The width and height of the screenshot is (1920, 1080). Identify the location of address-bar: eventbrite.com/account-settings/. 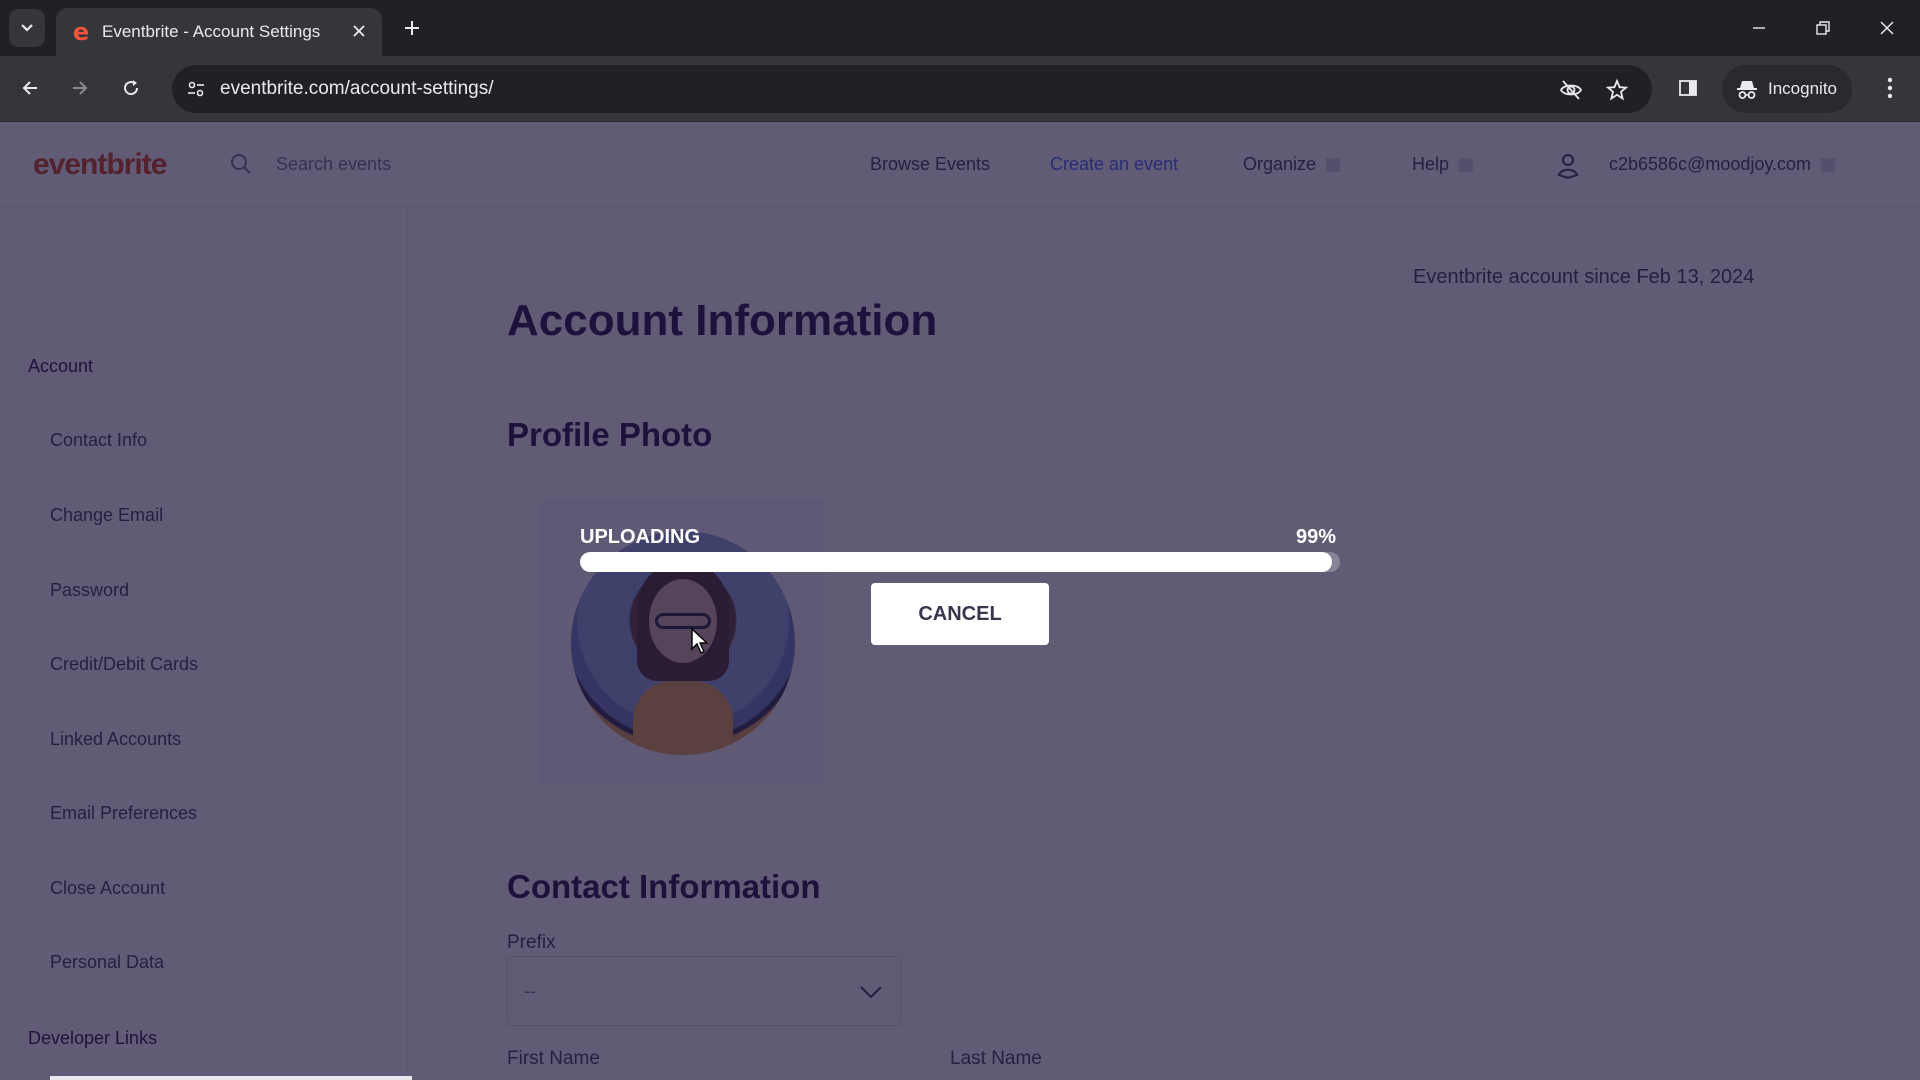
(912, 89).